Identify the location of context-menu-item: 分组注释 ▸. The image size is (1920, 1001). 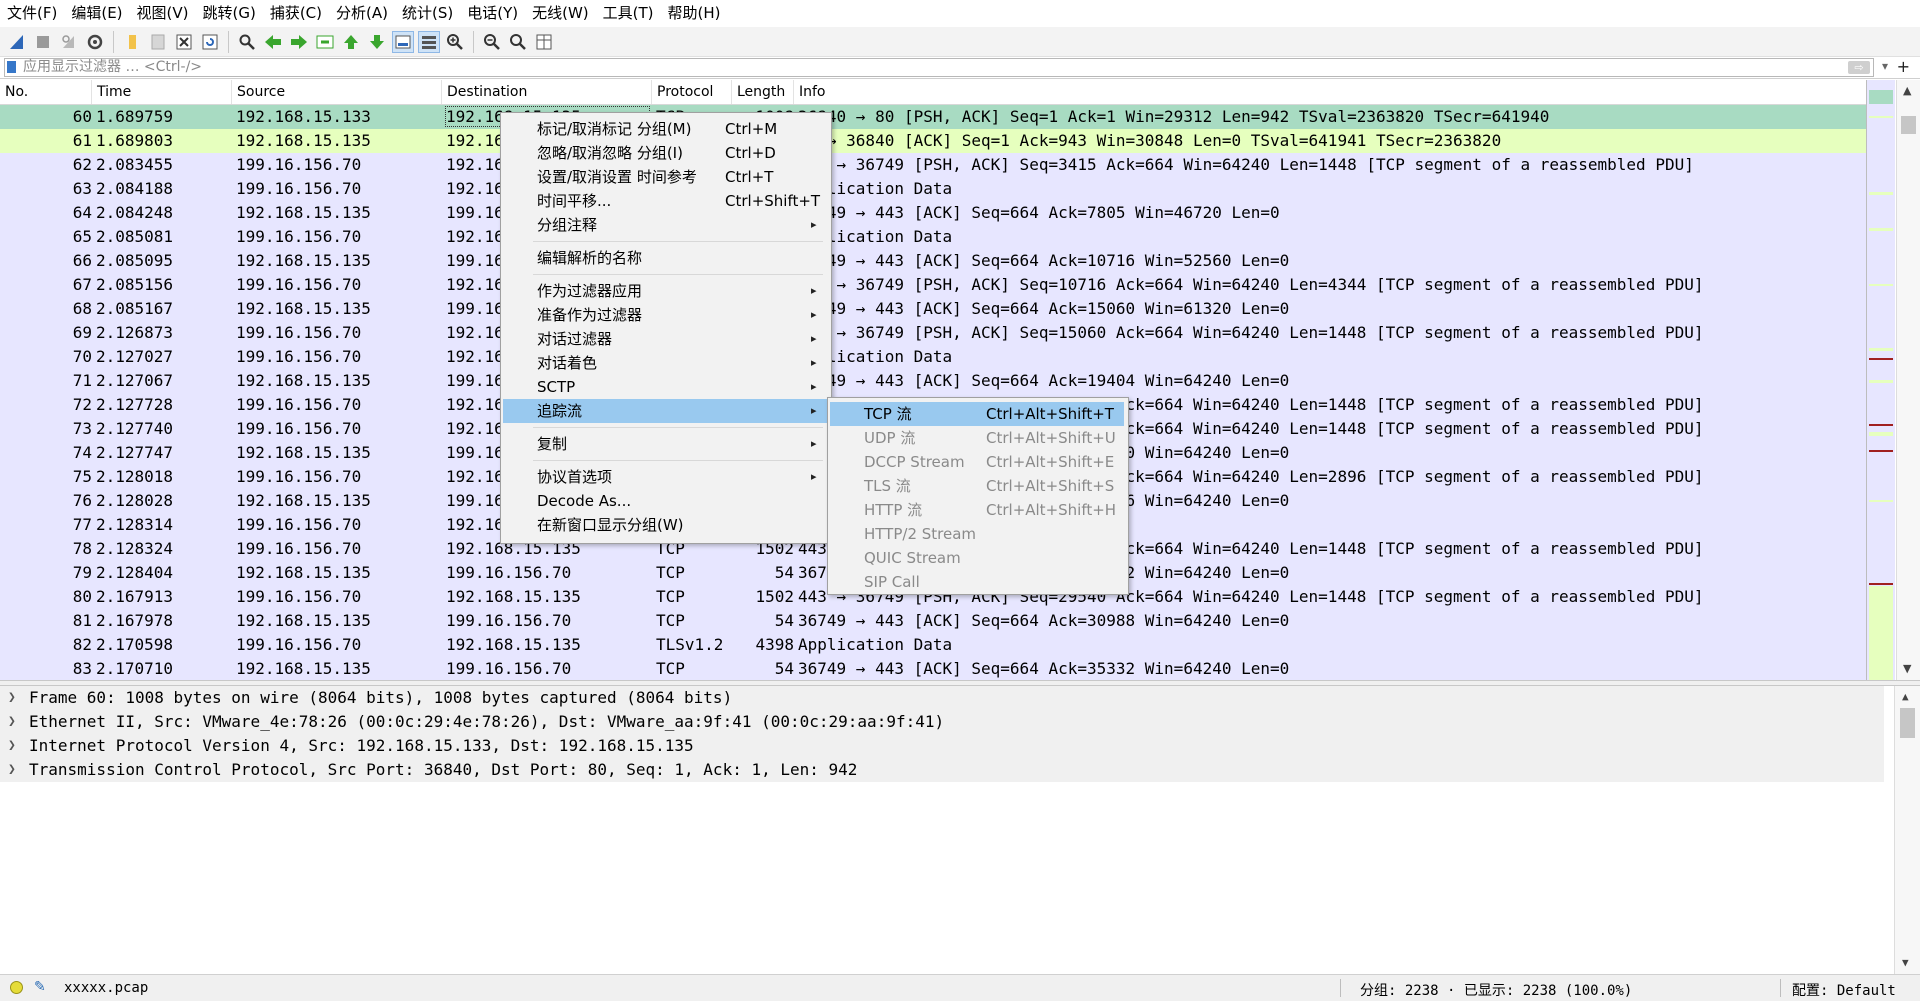
(665, 225).